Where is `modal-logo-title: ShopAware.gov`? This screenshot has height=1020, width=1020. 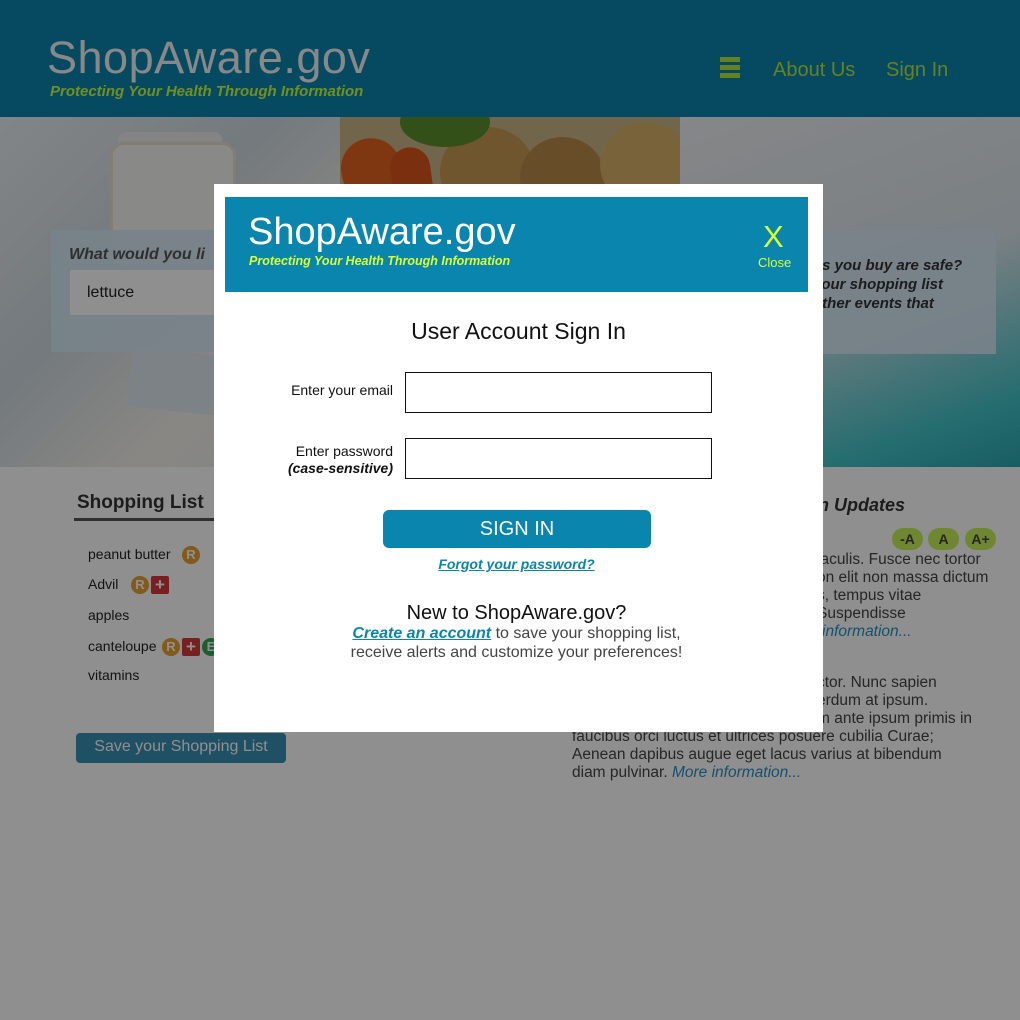
modal-logo-title: ShopAware.gov is located at coordinates (382, 232).